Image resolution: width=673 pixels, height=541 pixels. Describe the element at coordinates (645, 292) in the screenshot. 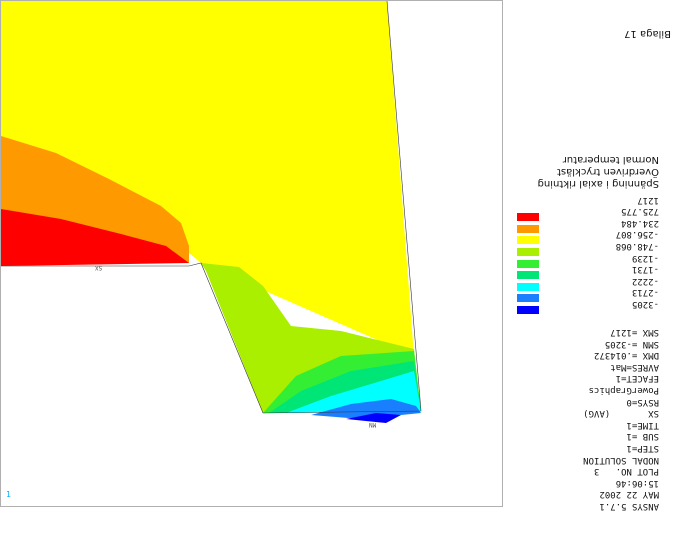

I see `legend-value: -2713` at that location.